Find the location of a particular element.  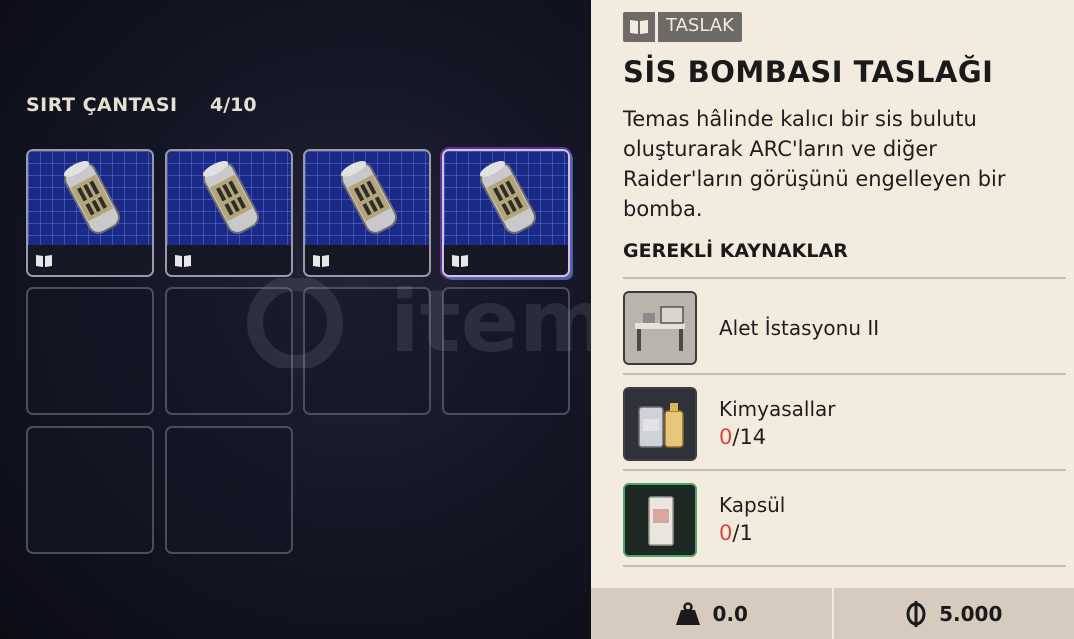

price-value: 5.000 is located at coordinates (971, 613).